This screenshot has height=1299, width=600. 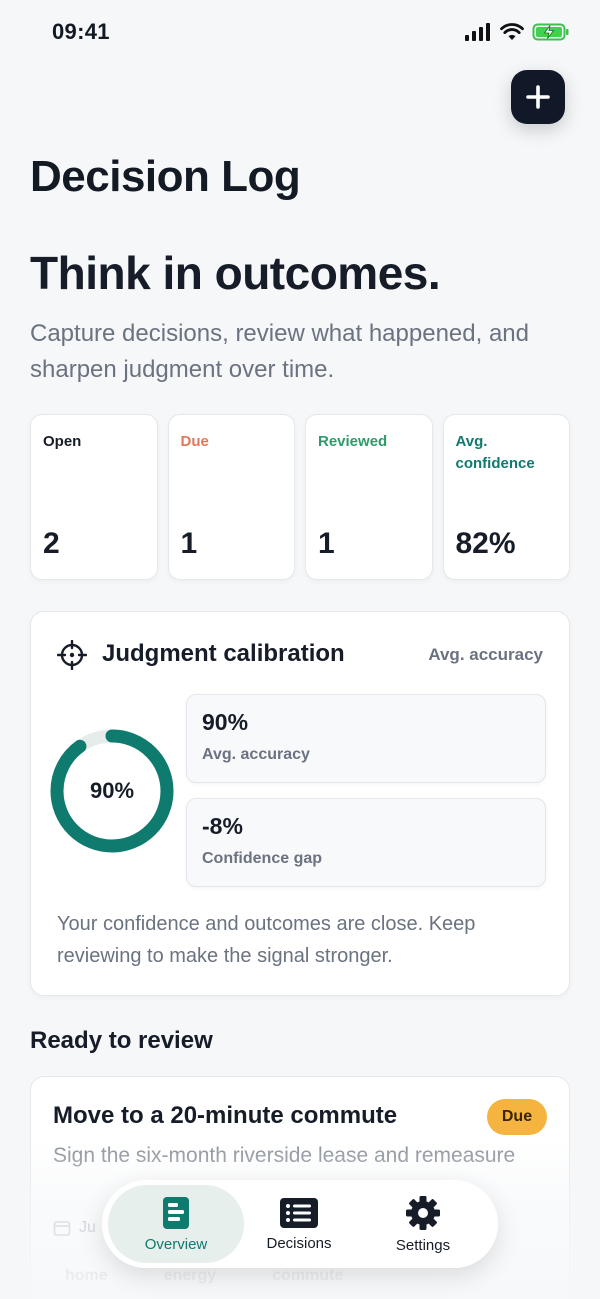 What do you see at coordinates (423, 1212) in the screenshot?
I see `gear-icon` at bounding box center [423, 1212].